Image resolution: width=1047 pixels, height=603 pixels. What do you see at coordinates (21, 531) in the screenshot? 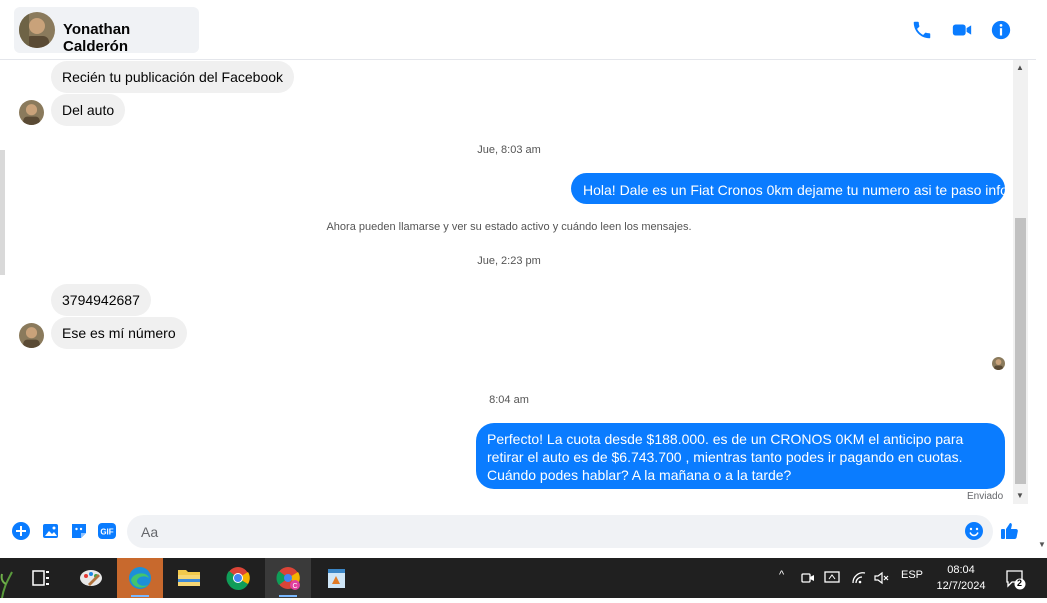
I see `plus-icon` at bounding box center [21, 531].